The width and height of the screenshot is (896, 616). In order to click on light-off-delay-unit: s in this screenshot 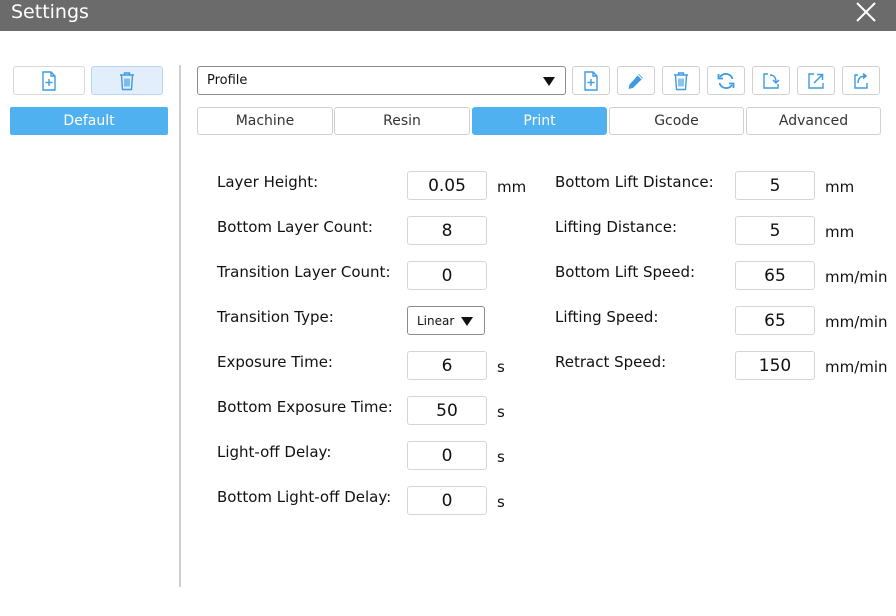, I will do `click(501, 457)`.